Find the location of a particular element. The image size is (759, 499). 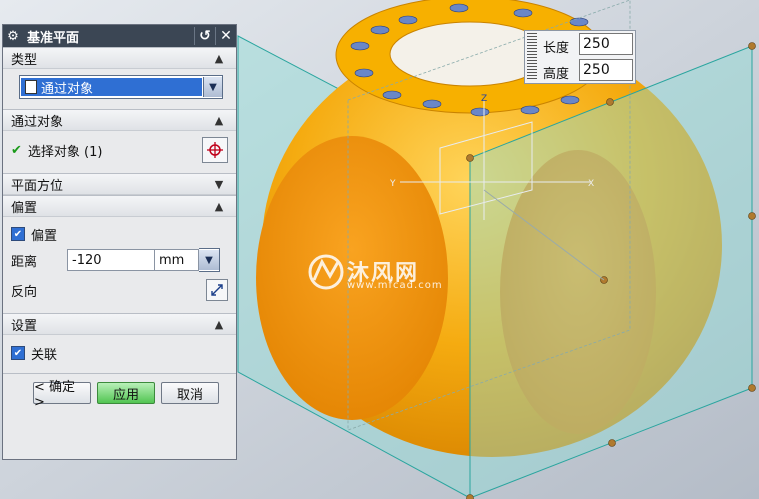

select-object-button is located at coordinates (215, 150).